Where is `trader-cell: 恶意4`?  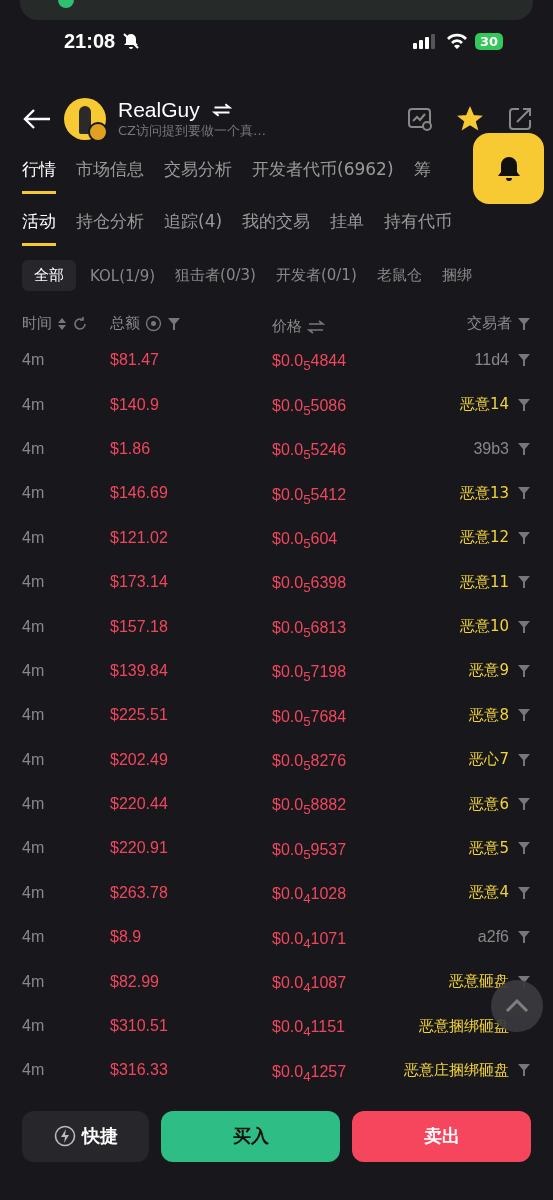
trader-cell: 恶意4 is located at coordinates (489, 893).